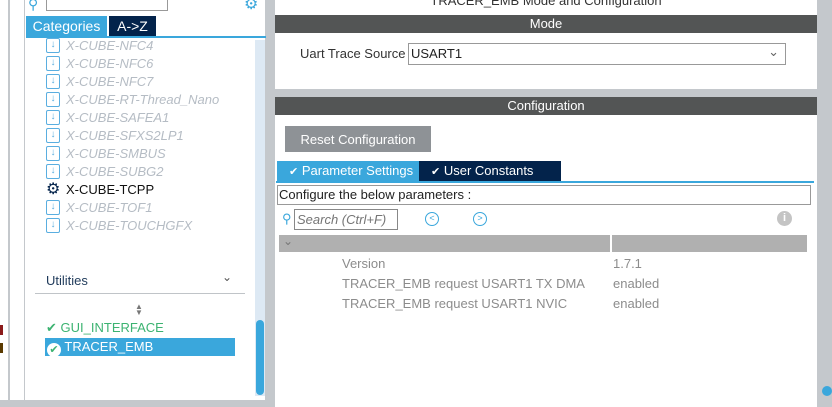 This screenshot has height=407, width=832. I want to click on tab-label: Parameter Settings, so click(357, 170).